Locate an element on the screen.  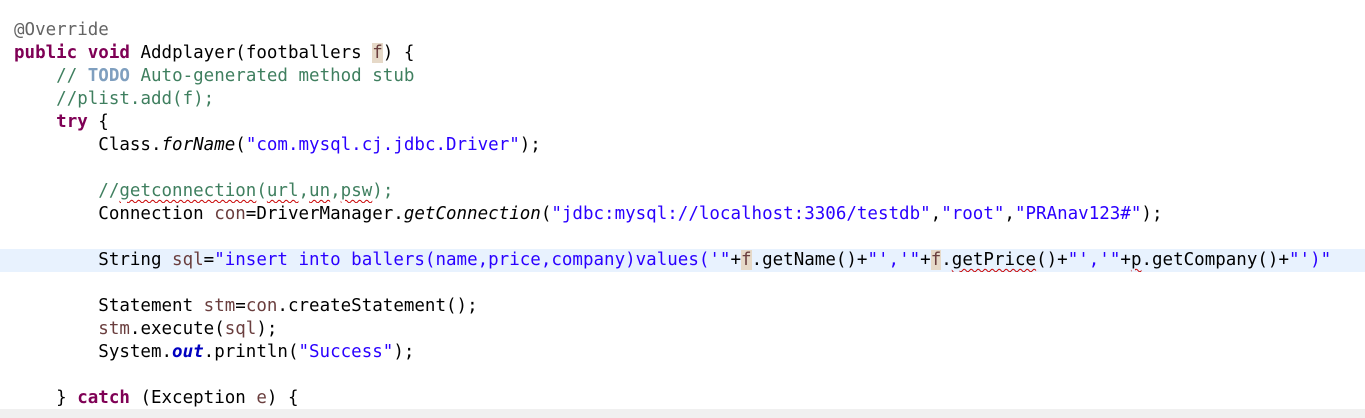
code-token: getPrice is located at coordinates (994, 260).